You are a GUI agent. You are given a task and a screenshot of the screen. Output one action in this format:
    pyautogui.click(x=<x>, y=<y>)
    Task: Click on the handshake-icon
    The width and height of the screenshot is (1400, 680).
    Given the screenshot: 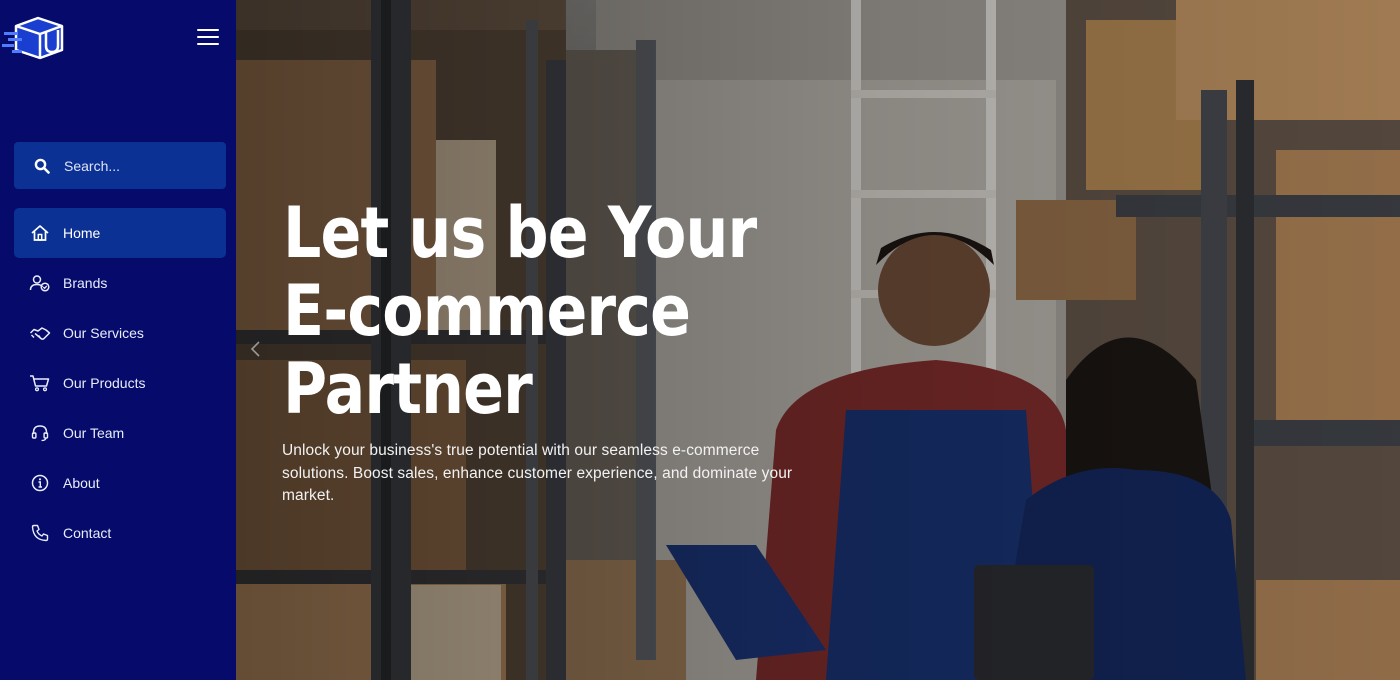 What is the action you would take?
    pyautogui.click(x=40, y=333)
    